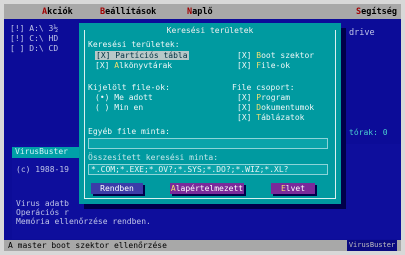 The width and height of the screenshot is (405, 255). Describe the element at coordinates (208, 143) in the screenshot. I see `other-pattern-input` at that location.